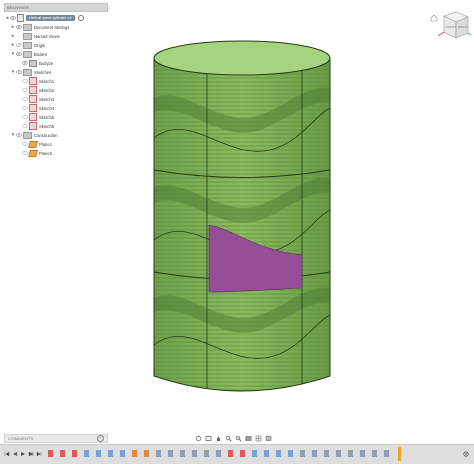 Image resolution: width=474 pixels, height=464 pixels. Describe the element at coordinates (258, 438) in the screenshot. I see `grid-icon` at that location.